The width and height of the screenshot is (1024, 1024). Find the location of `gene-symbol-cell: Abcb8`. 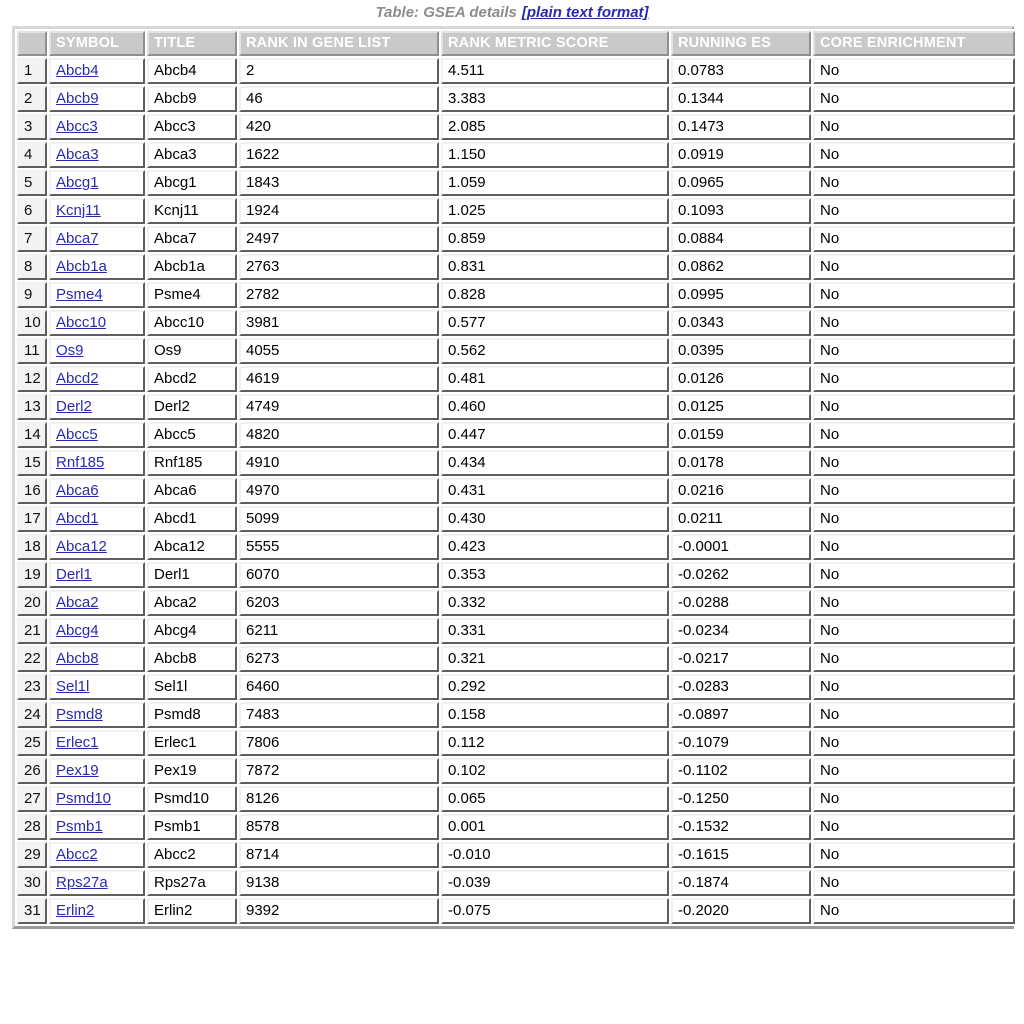

gene-symbol-cell: Abcb8 is located at coordinates (97, 659).